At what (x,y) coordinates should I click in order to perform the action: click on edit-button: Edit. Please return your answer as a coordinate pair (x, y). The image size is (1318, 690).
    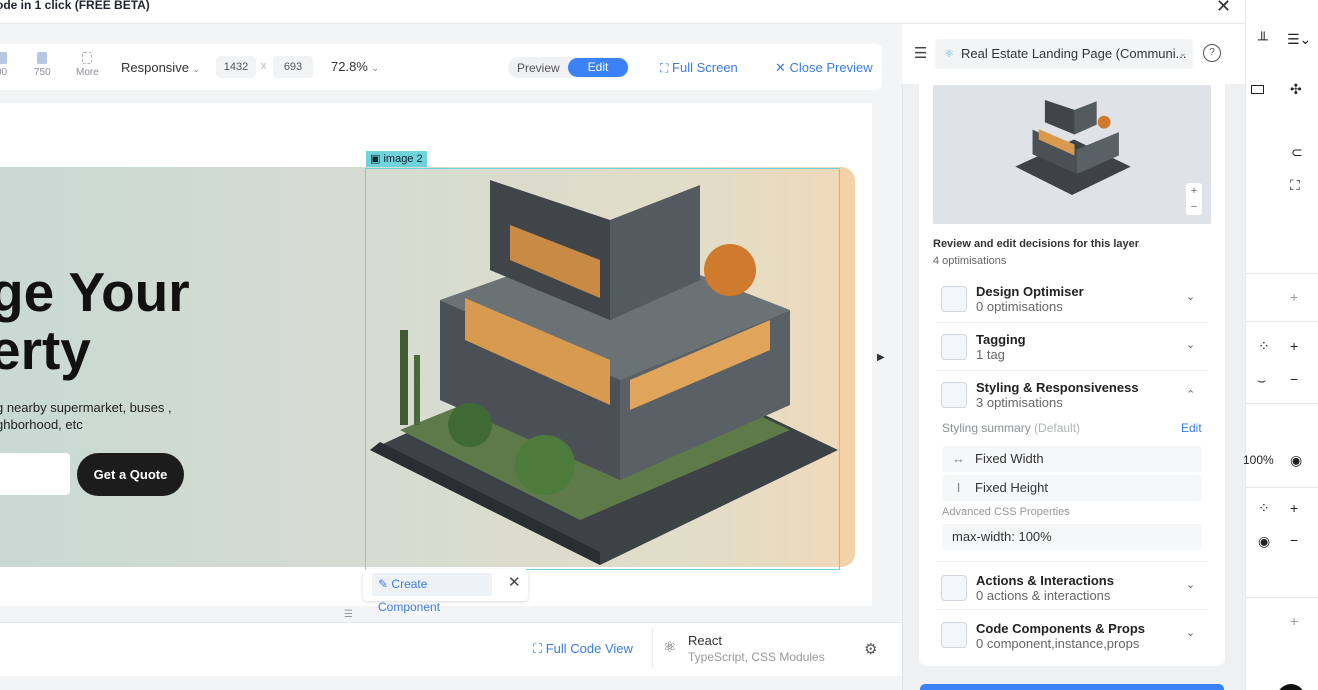
    Looking at the image, I should click on (598, 67).